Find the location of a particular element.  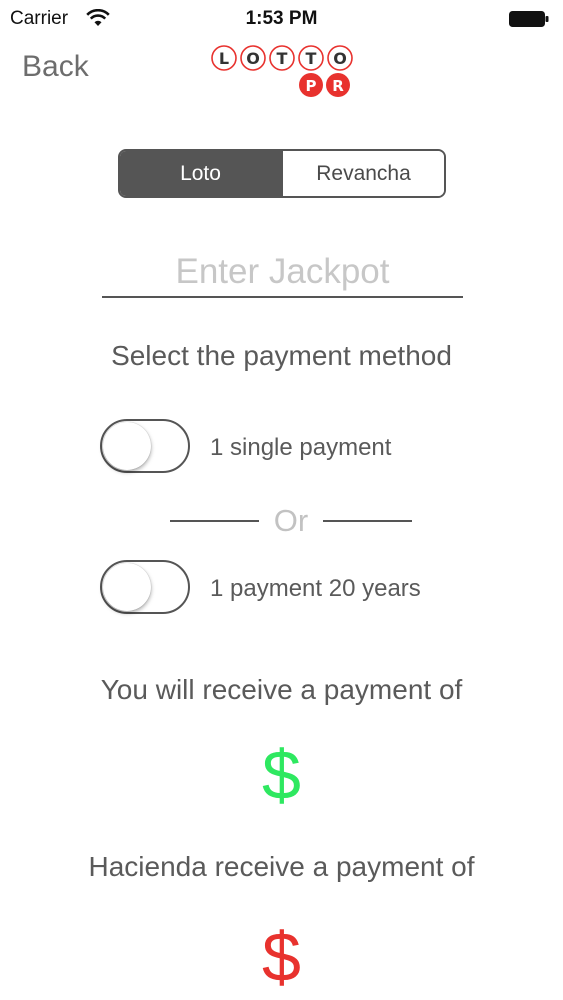

single-payment-toggle is located at coordinates (145, 446).